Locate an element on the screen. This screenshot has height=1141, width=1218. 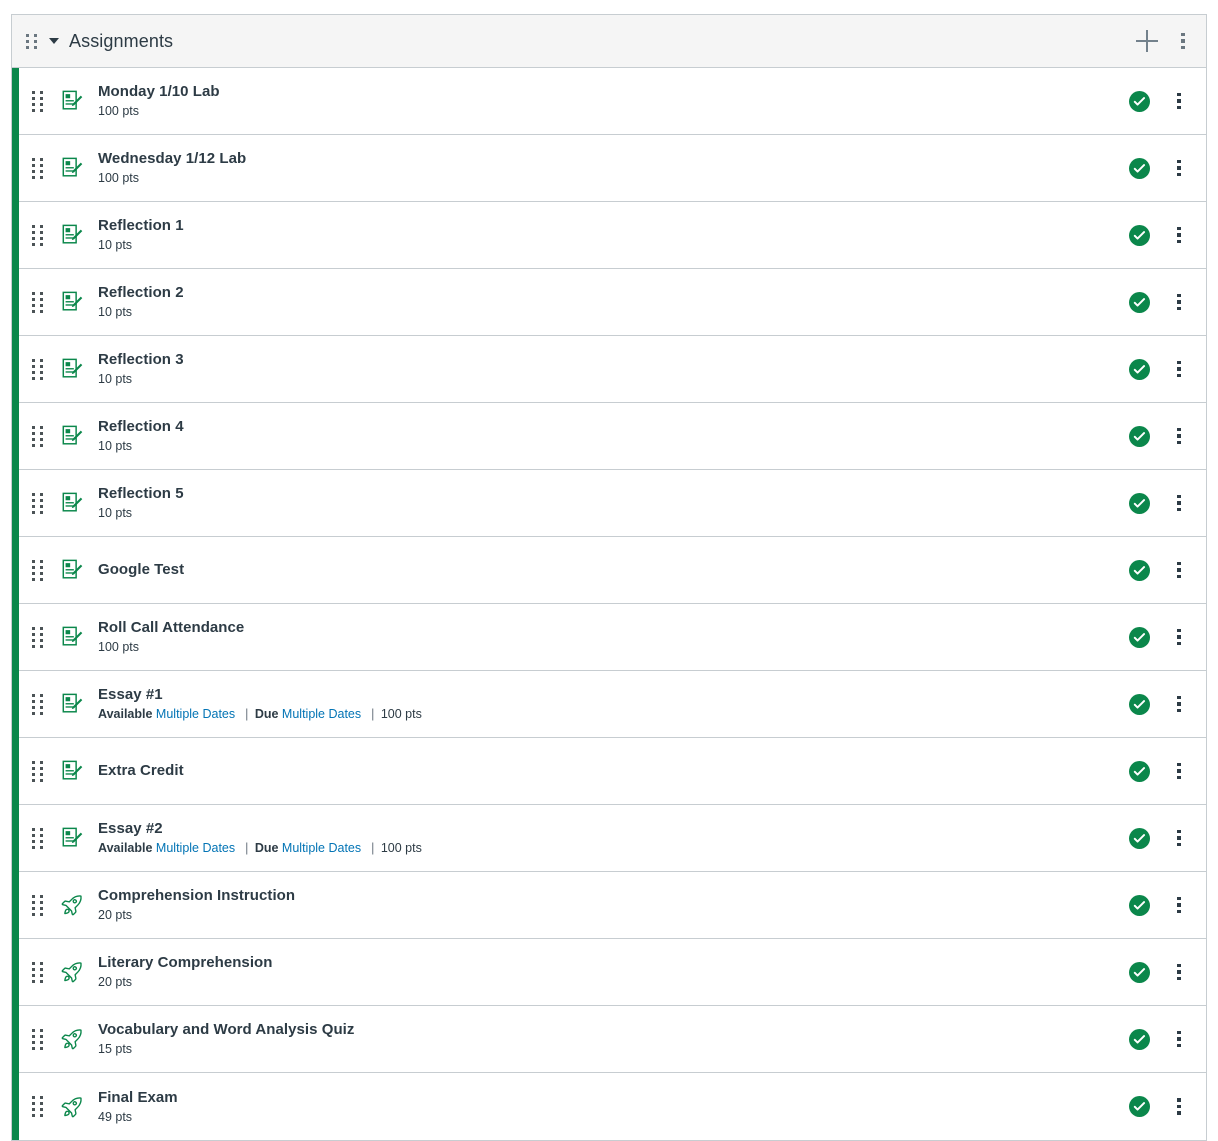
assignment-row: Reflection 5 10 pts is located at coordinates (612, 503).